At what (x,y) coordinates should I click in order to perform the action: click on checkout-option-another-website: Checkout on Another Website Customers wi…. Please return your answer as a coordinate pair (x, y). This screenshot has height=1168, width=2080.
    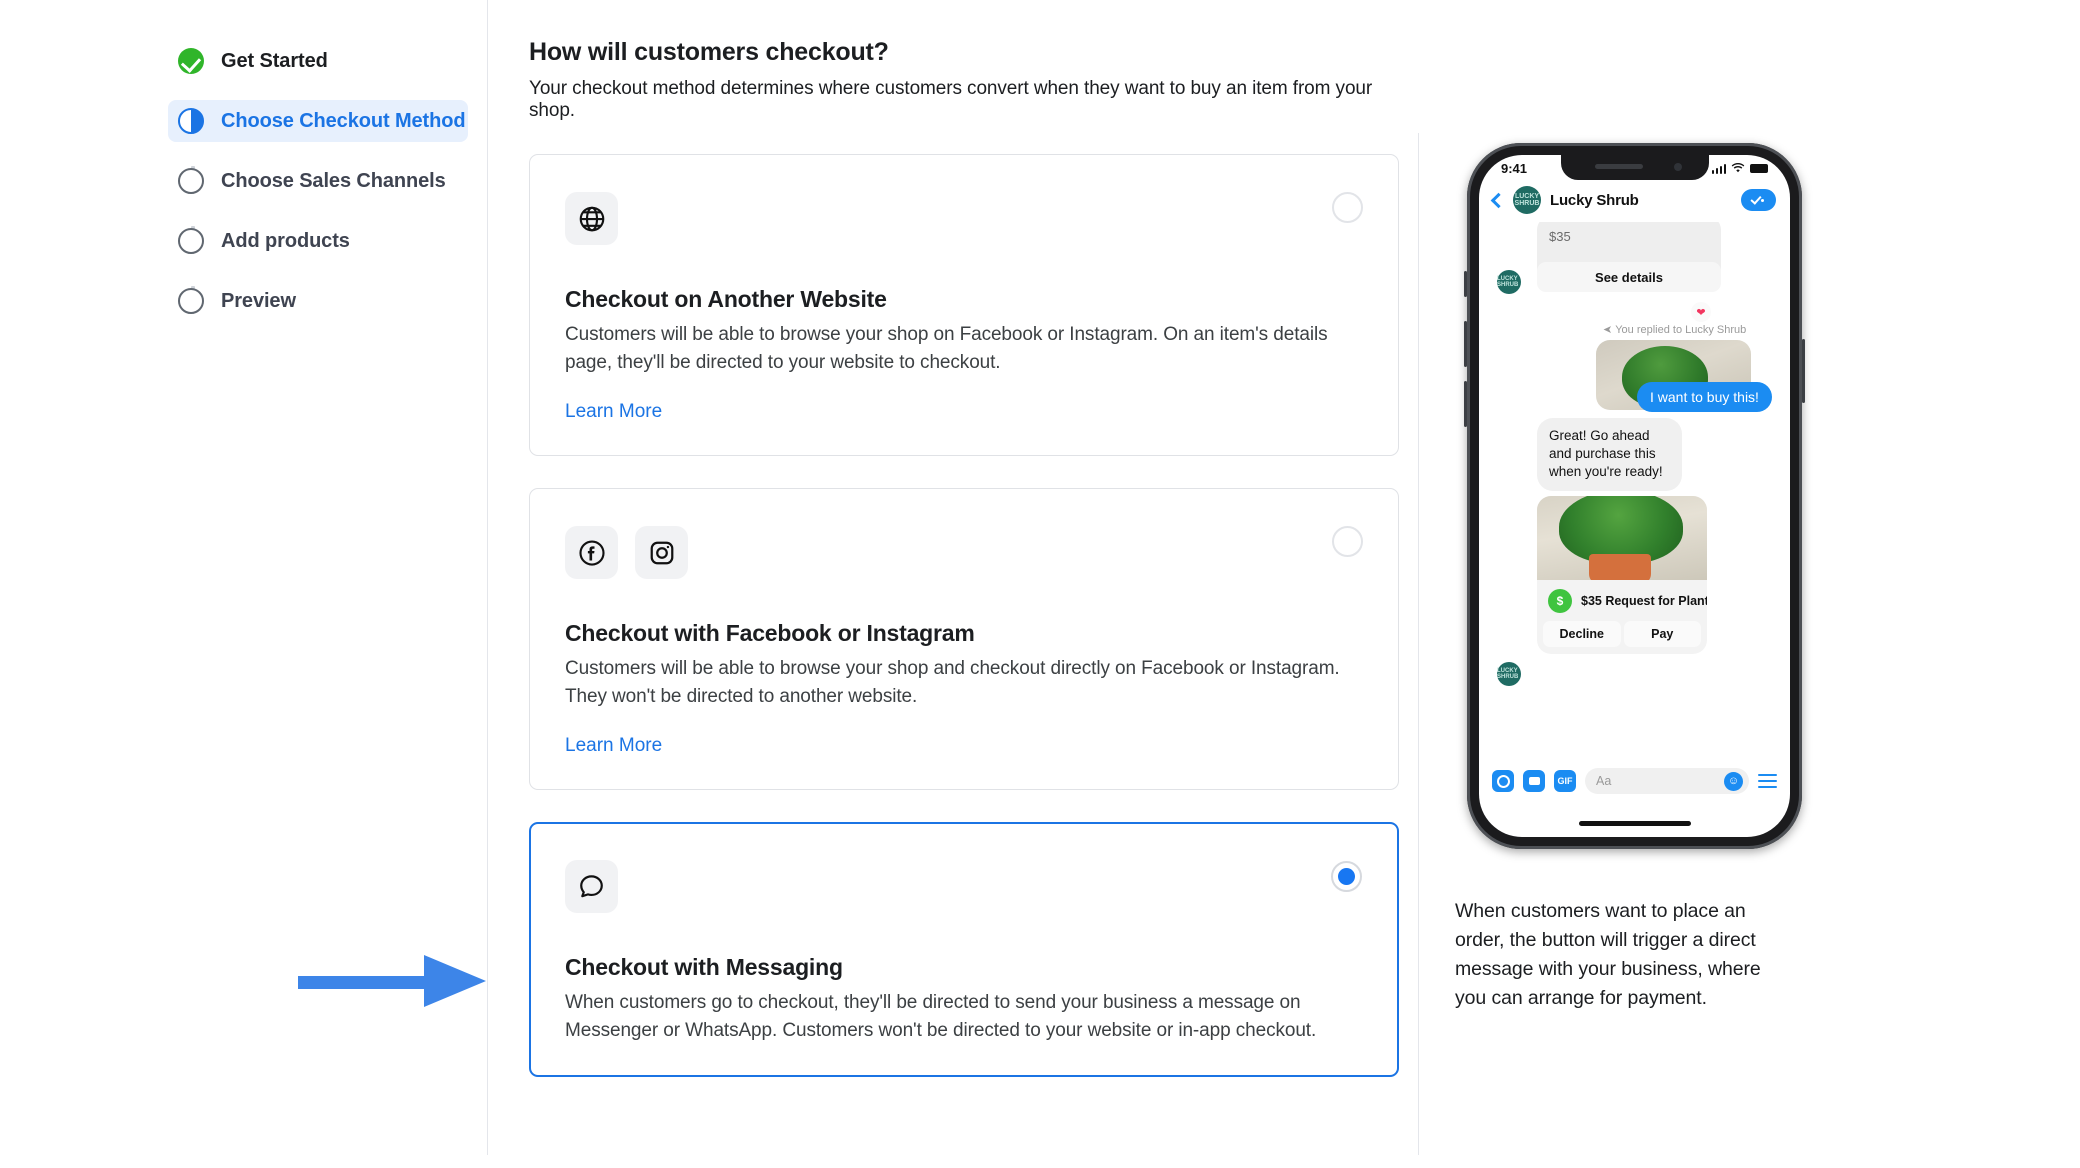
    Looking at the image, I should click on (964, 305).